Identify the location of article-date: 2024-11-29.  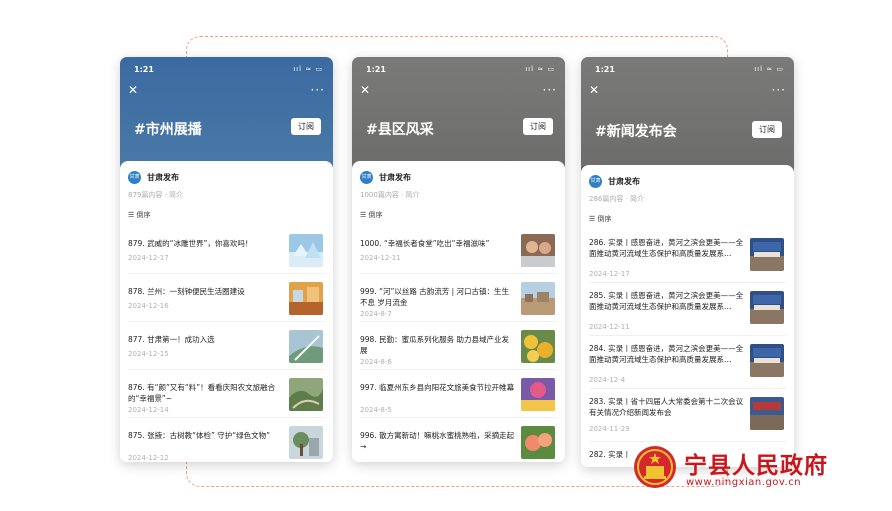
(609, 429).